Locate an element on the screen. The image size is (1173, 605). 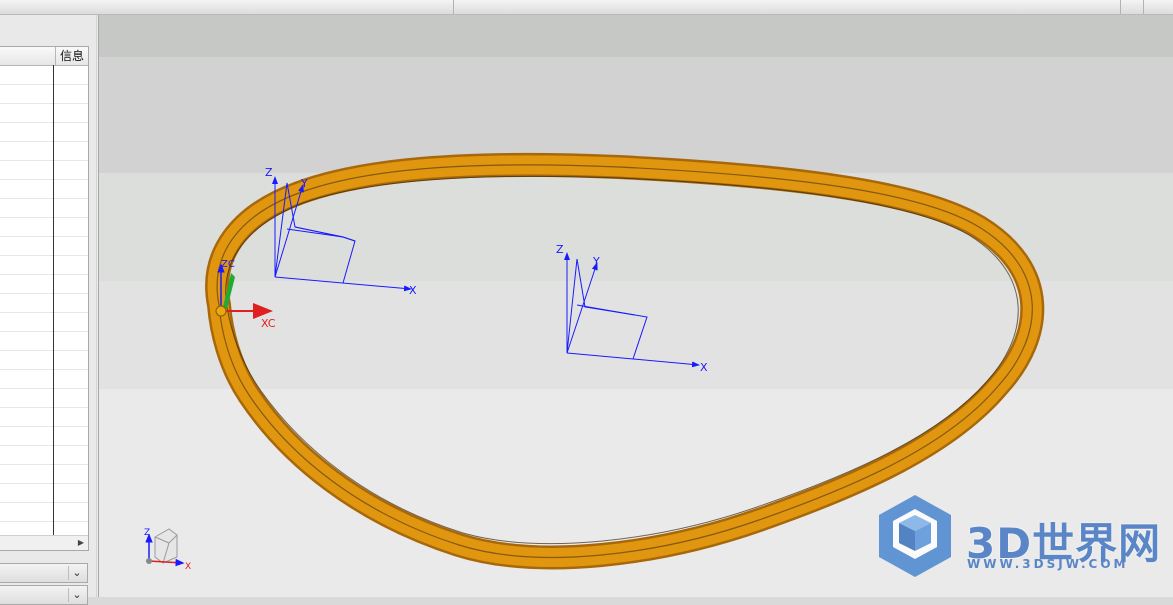
navigator-table-header: 信息 is located at coordinates (44, 56).